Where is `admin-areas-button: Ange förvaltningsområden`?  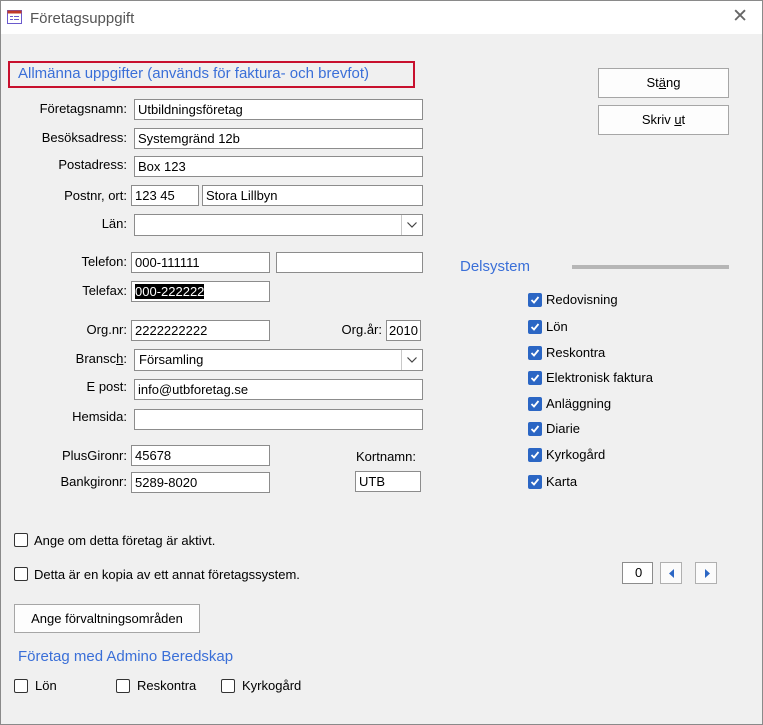 admin-areas-button: Ange förvaltningsområden is located at coordinates (107, 618).